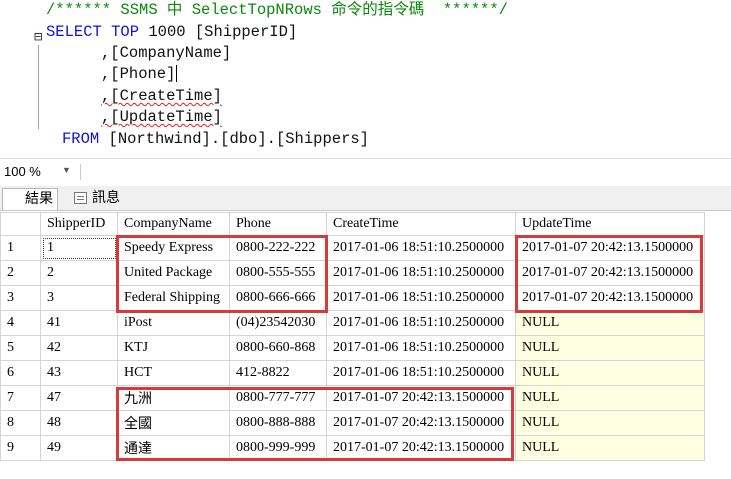 The width and height of the screenshot is (731, 479). I want to click on cell-phone: 412-8822, so click(278, 373).